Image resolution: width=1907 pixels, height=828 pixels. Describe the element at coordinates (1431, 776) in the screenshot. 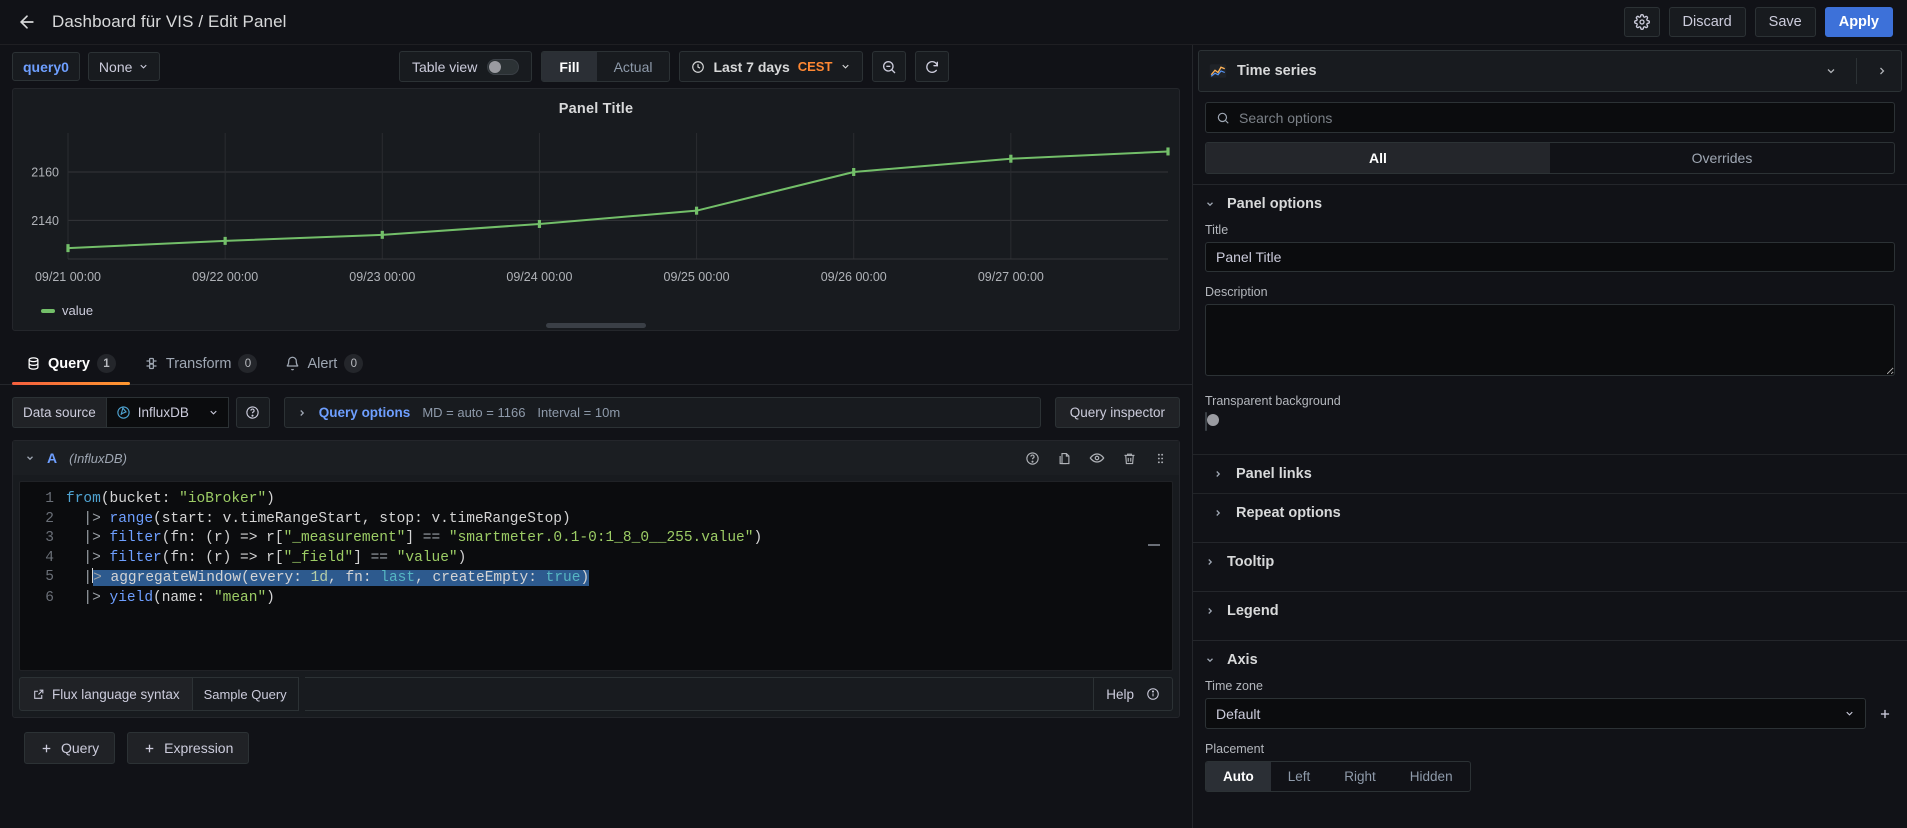

I see `placement-hidden: Hidden` at that location.